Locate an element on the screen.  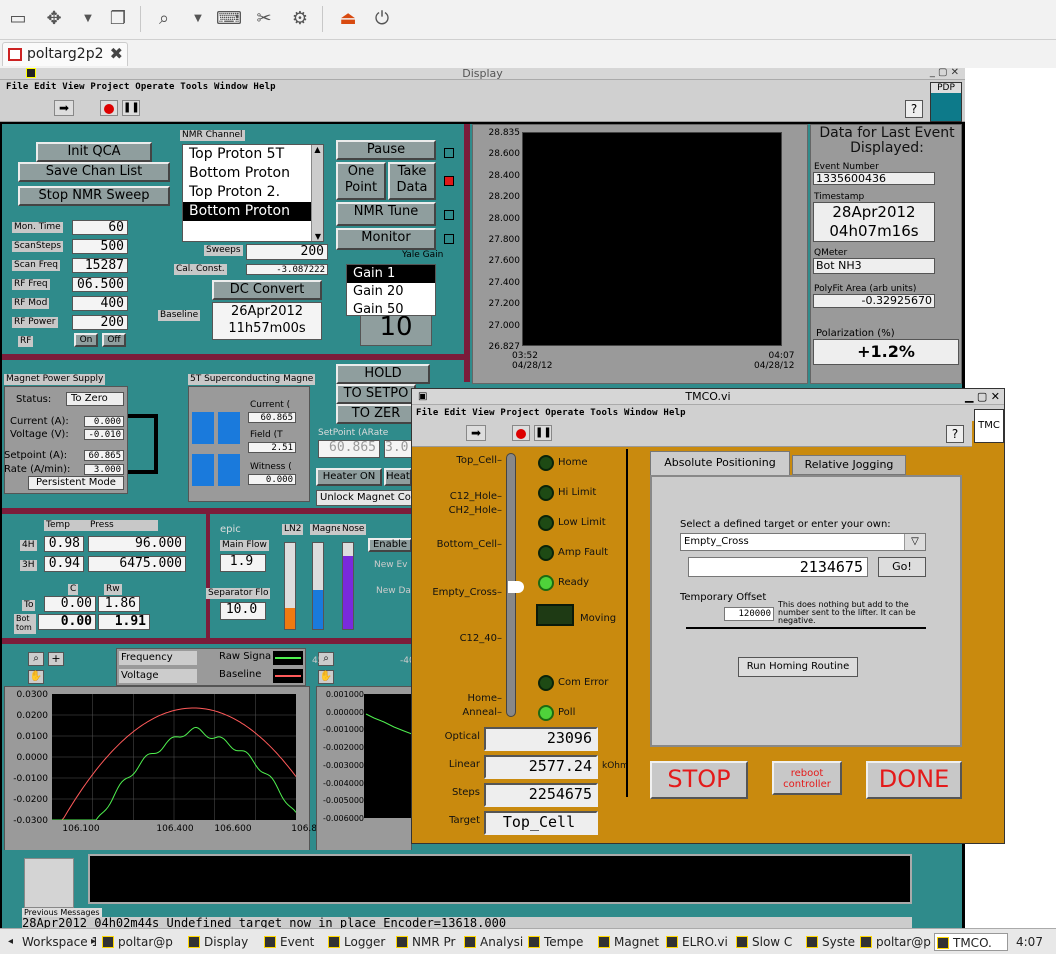
taskbar-item: Logger is located at coordinates (359, 942).